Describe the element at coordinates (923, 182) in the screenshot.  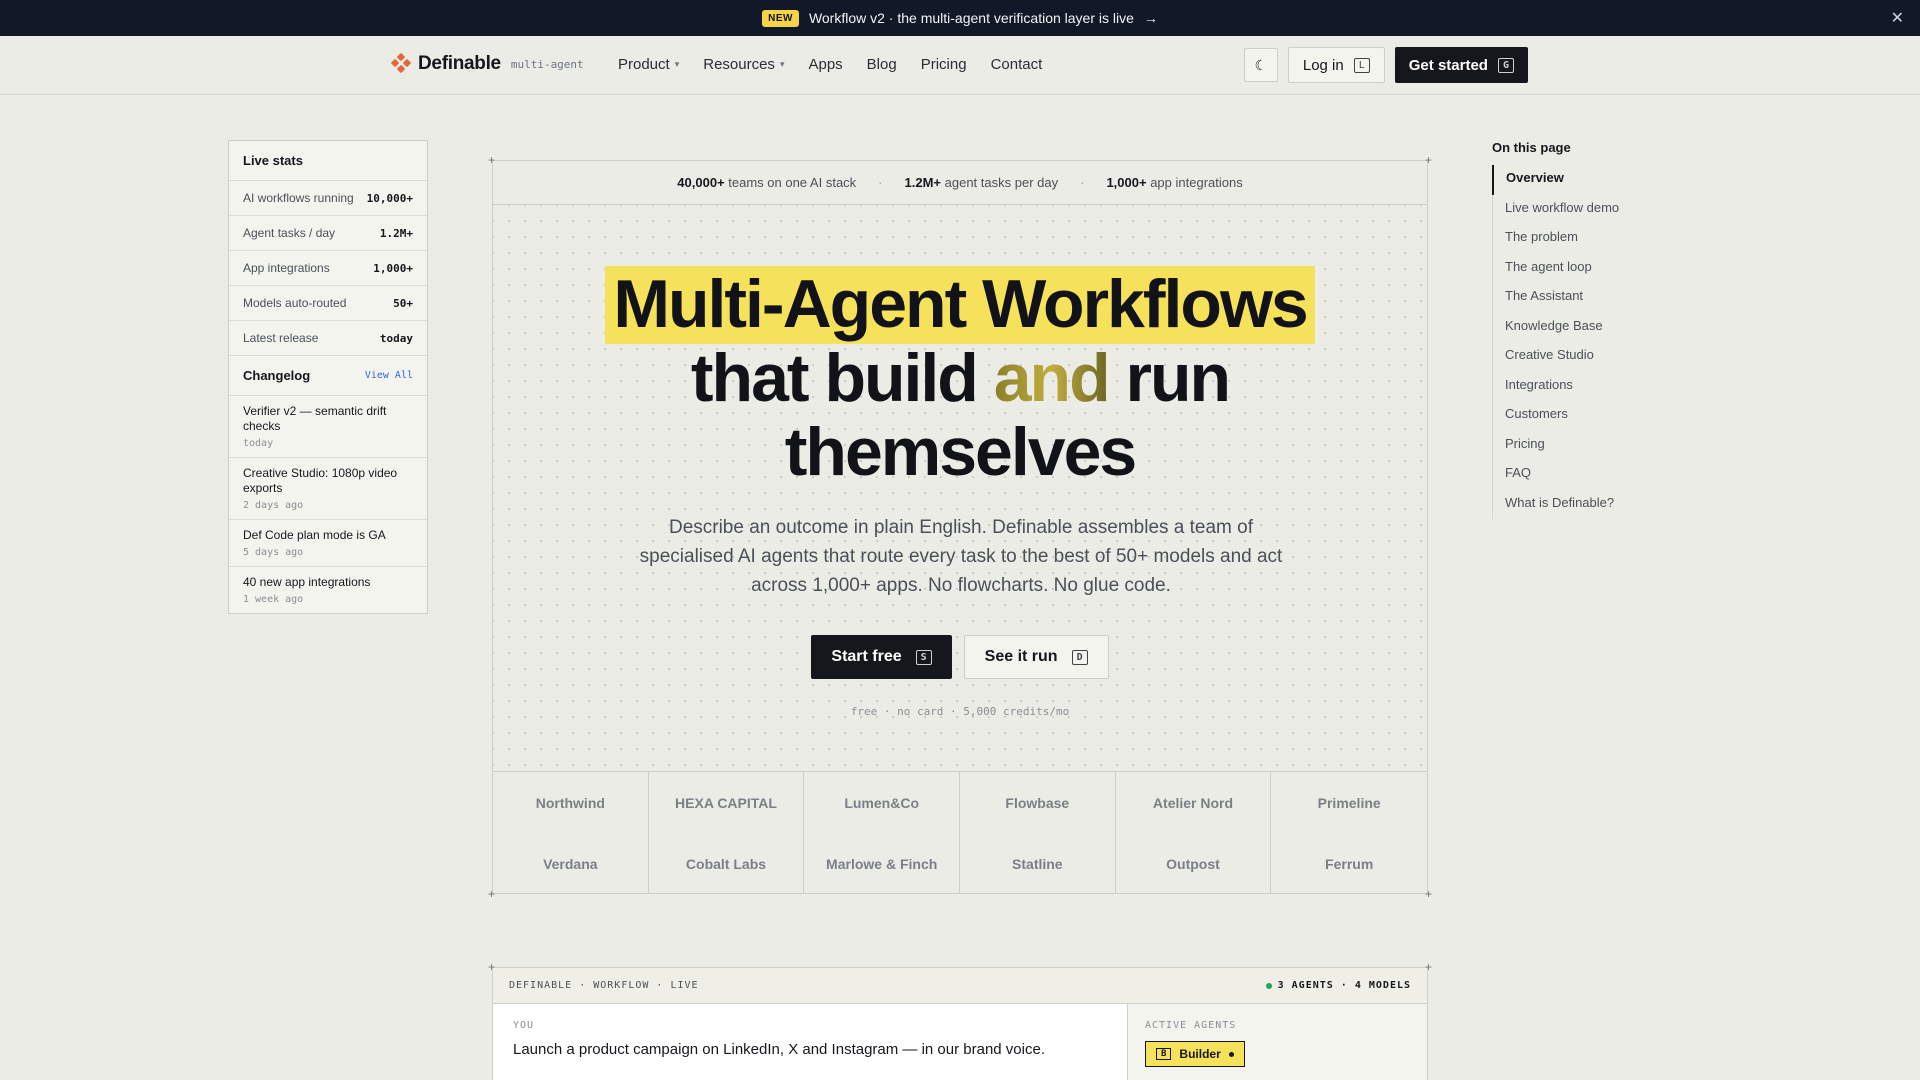
I see `stat-number: 1.2M+` at that location.